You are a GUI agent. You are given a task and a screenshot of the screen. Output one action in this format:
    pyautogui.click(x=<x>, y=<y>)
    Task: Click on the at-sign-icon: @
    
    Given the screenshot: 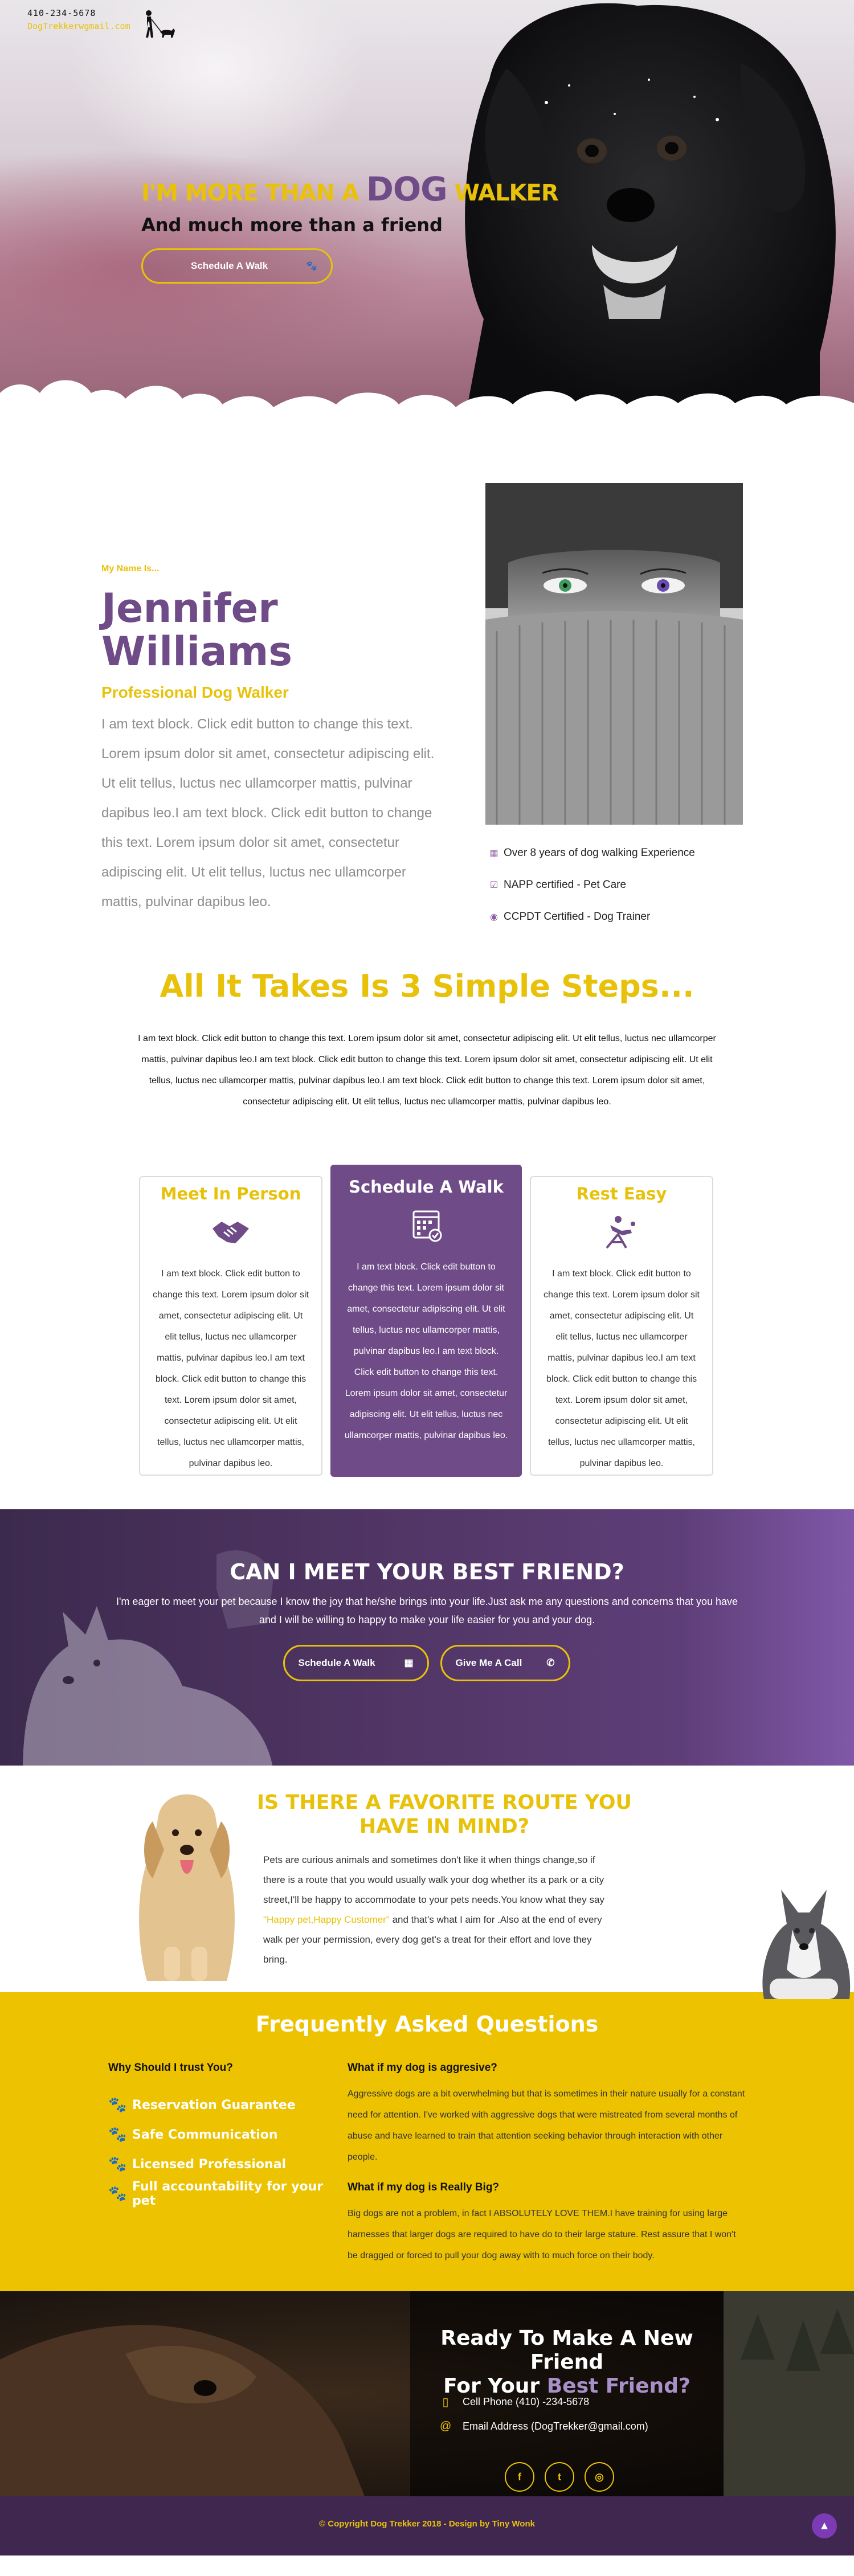 What is the action you would take?
    pyautogui.click(x=446, y=2426)
    